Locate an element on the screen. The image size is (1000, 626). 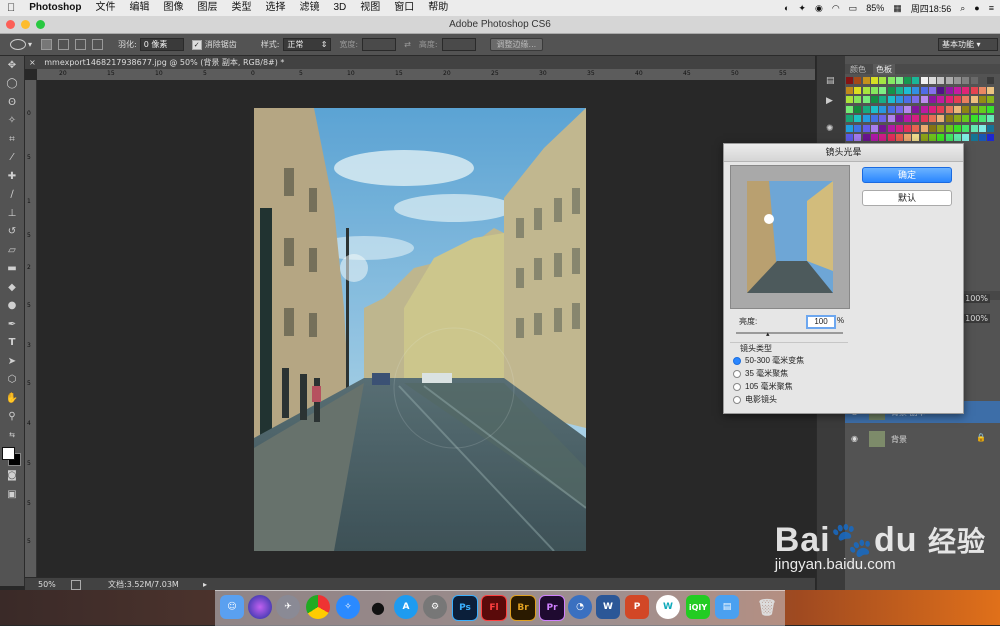
browser-icon: ◔ is located at coordinates (580, 607).